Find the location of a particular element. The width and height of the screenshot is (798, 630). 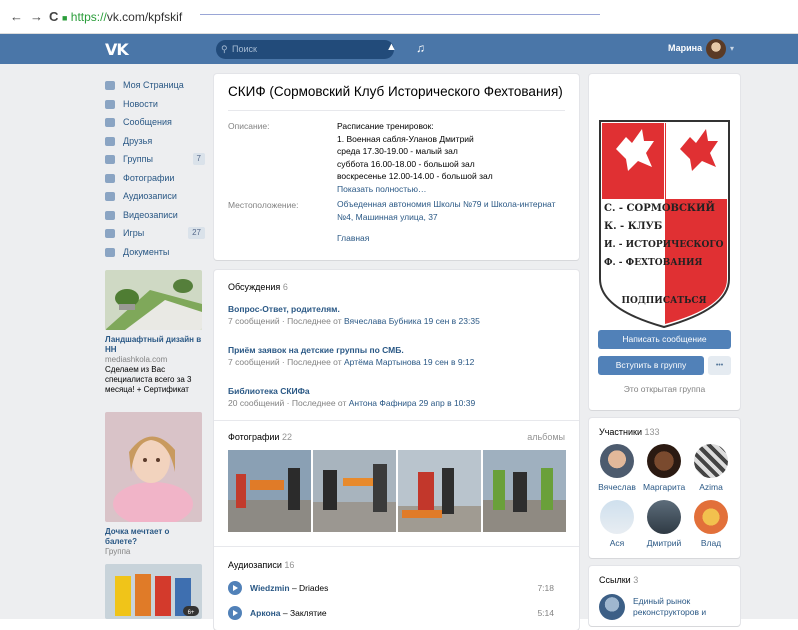

more-button: ••• is located at coordinates (719, 365).